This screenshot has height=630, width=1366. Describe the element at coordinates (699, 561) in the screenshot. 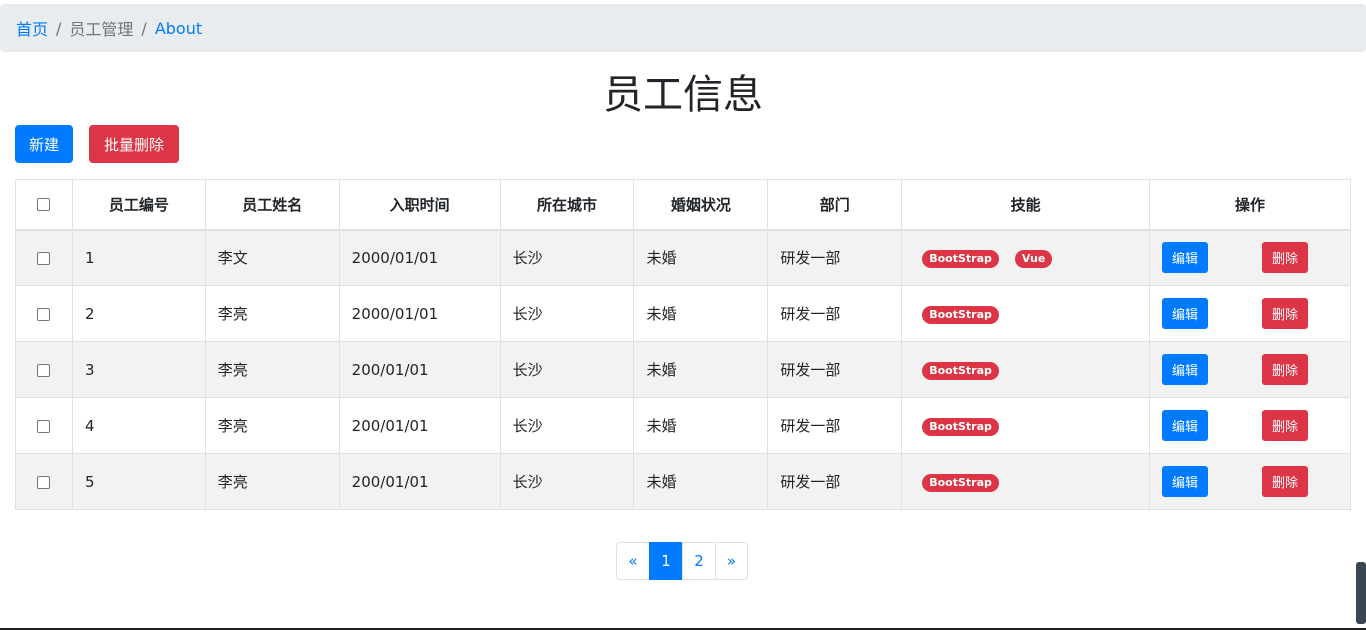

I see `pagination-page-2: 2` at that location.